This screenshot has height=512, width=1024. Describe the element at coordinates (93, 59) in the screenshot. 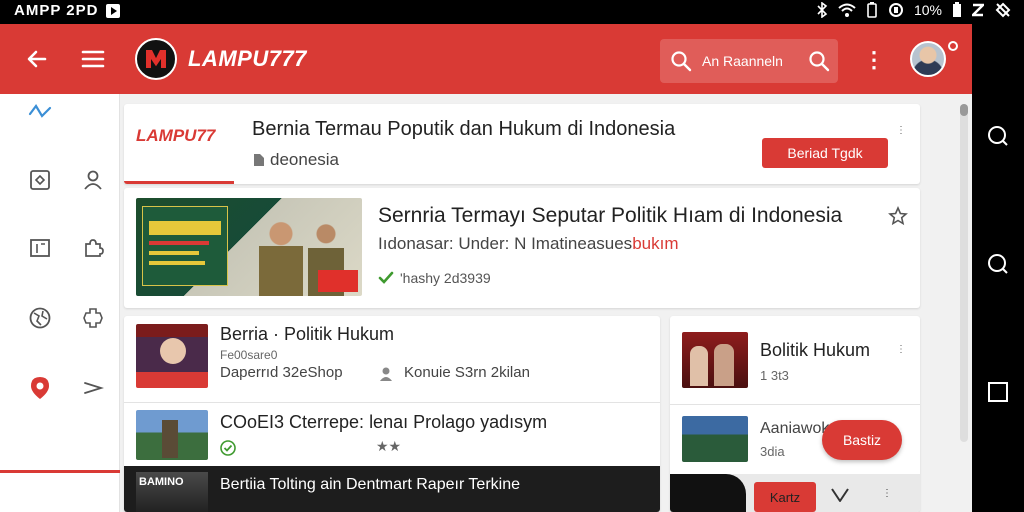

I see `hamburger-menu-icon` at that location.